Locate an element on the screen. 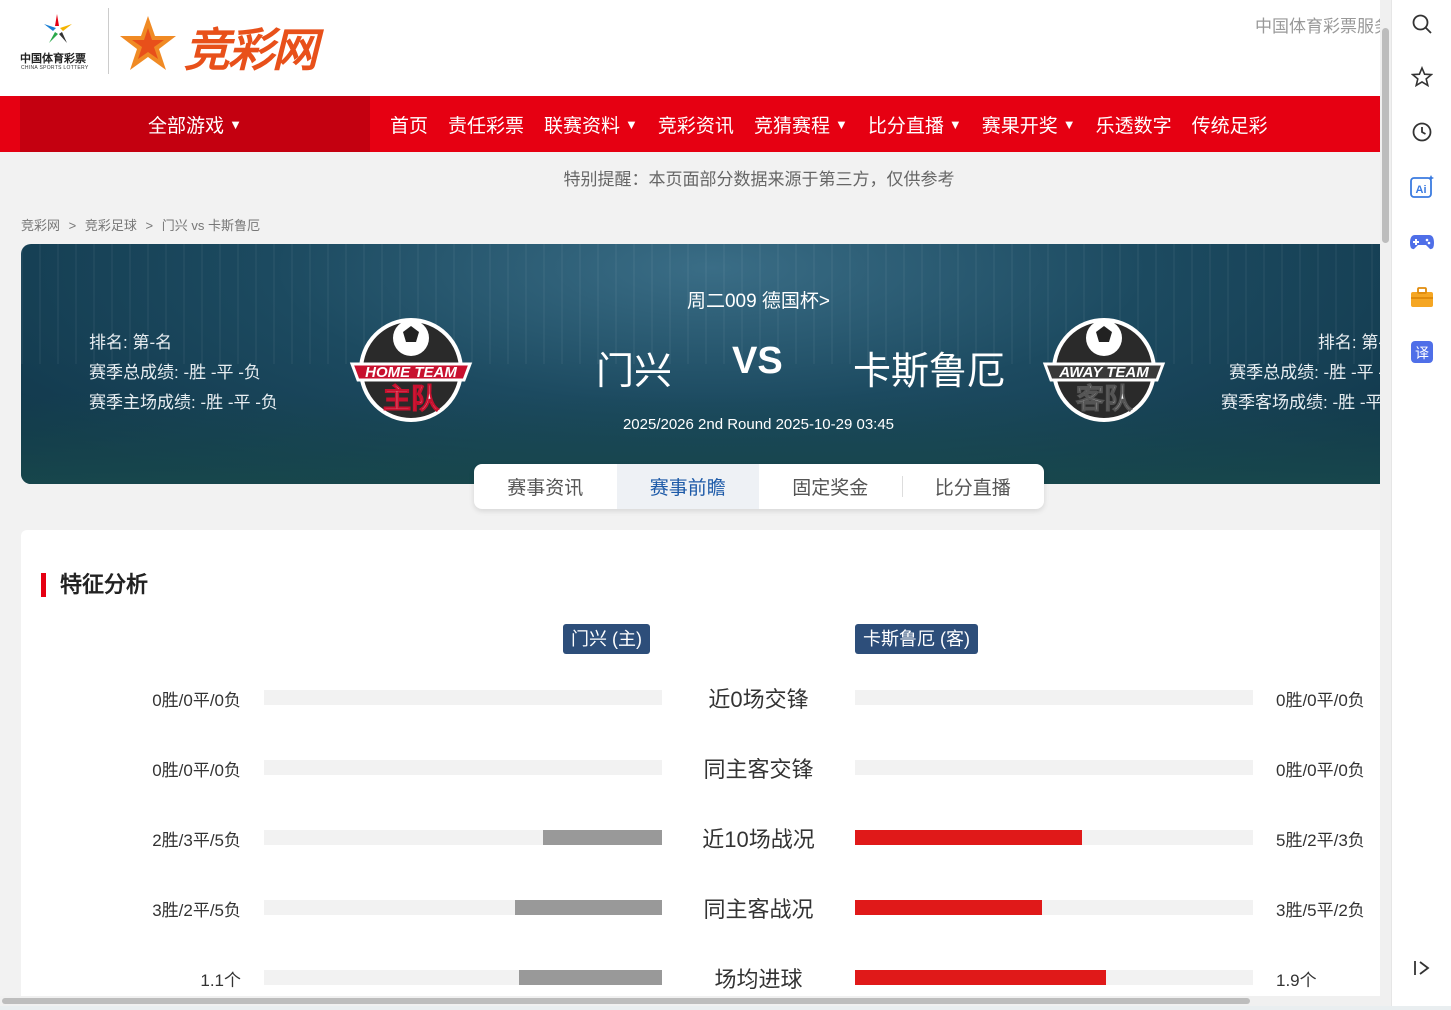 This screenshot has height=1010, width=1451. away-value: 1.9个 is located at coordinates (1296, 980).